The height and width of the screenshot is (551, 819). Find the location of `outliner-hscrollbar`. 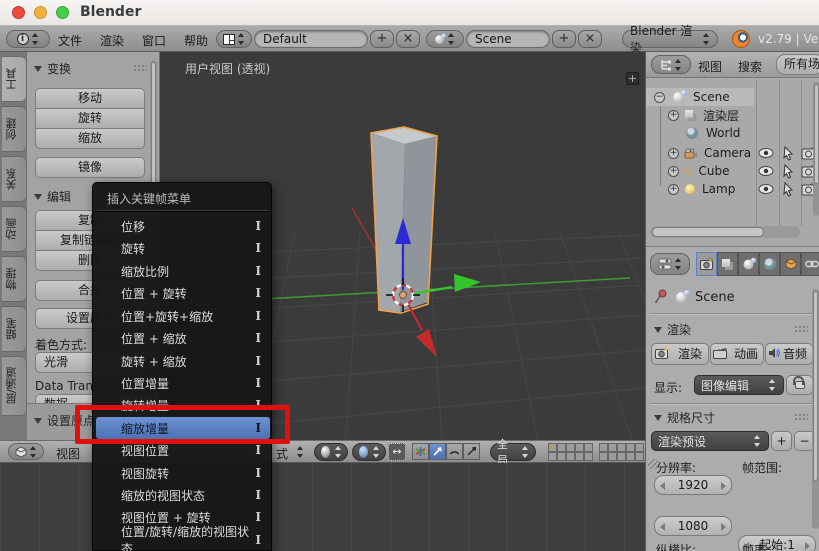

outliner-hscrollbar is located at coordinates (725, 232).